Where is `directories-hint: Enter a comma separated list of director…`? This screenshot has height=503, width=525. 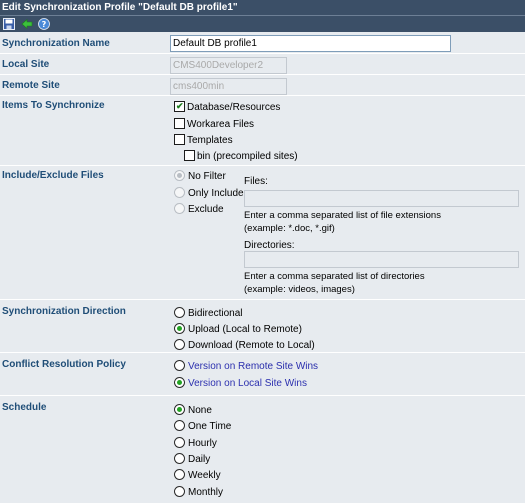 directories-hint: Enter a comma separated list of director… is located at coordinates (334, 276).